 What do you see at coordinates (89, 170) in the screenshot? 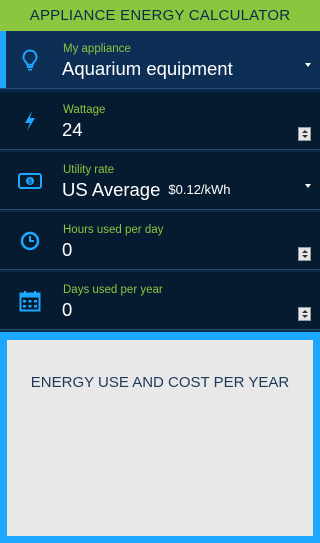
I see `utility-rate-label: Utility rate` at bounding box center [89, 170].